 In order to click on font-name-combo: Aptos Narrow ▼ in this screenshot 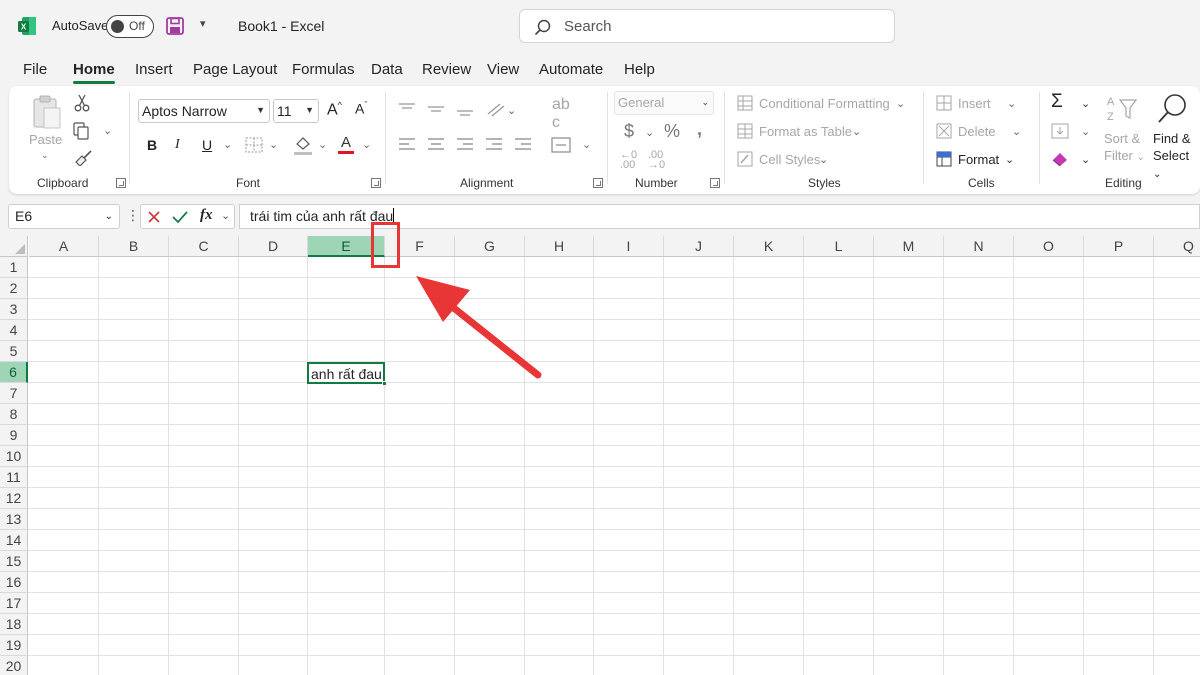, I will do `click(204, 111)`.